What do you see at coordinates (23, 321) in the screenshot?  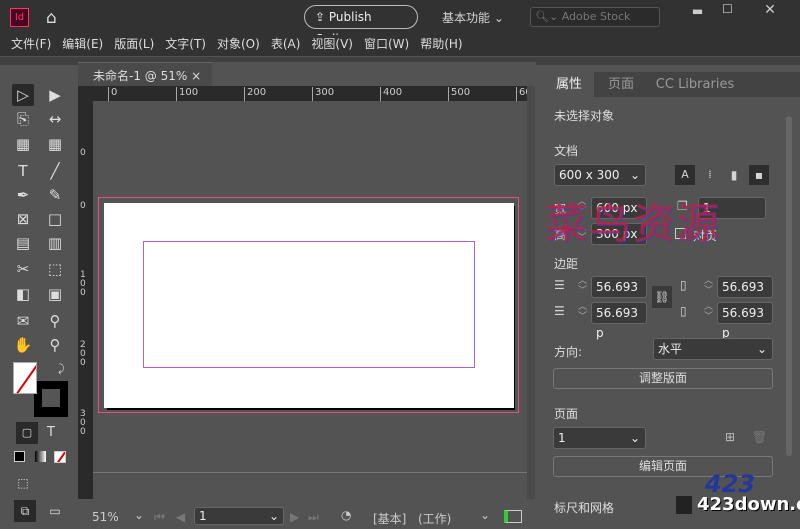 I see `note-tool-icon: ✉` at bounding box center [23, 321].